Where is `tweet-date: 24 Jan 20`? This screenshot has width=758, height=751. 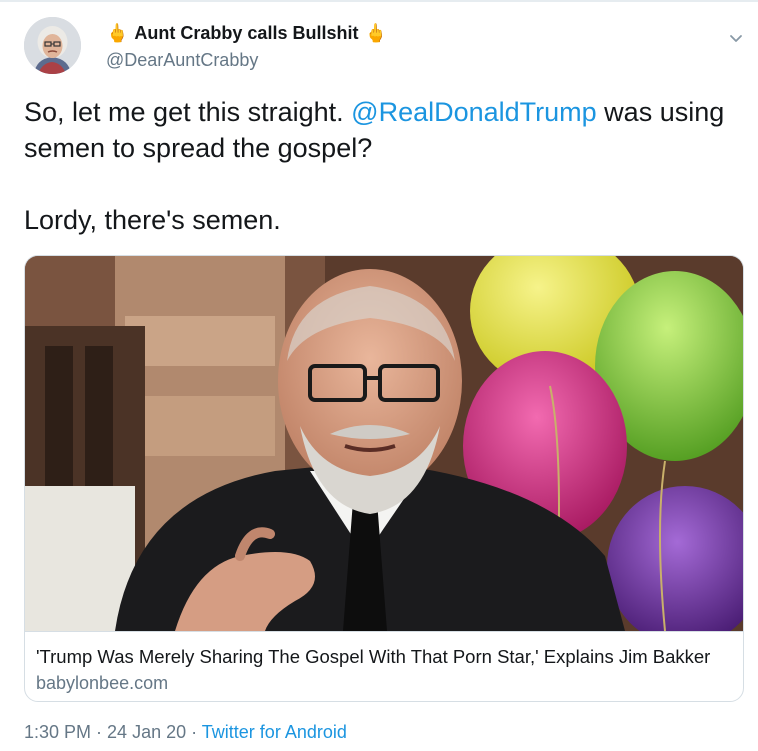
tweet-date: 24 Jan 20 is located at coordinates (146, 732).